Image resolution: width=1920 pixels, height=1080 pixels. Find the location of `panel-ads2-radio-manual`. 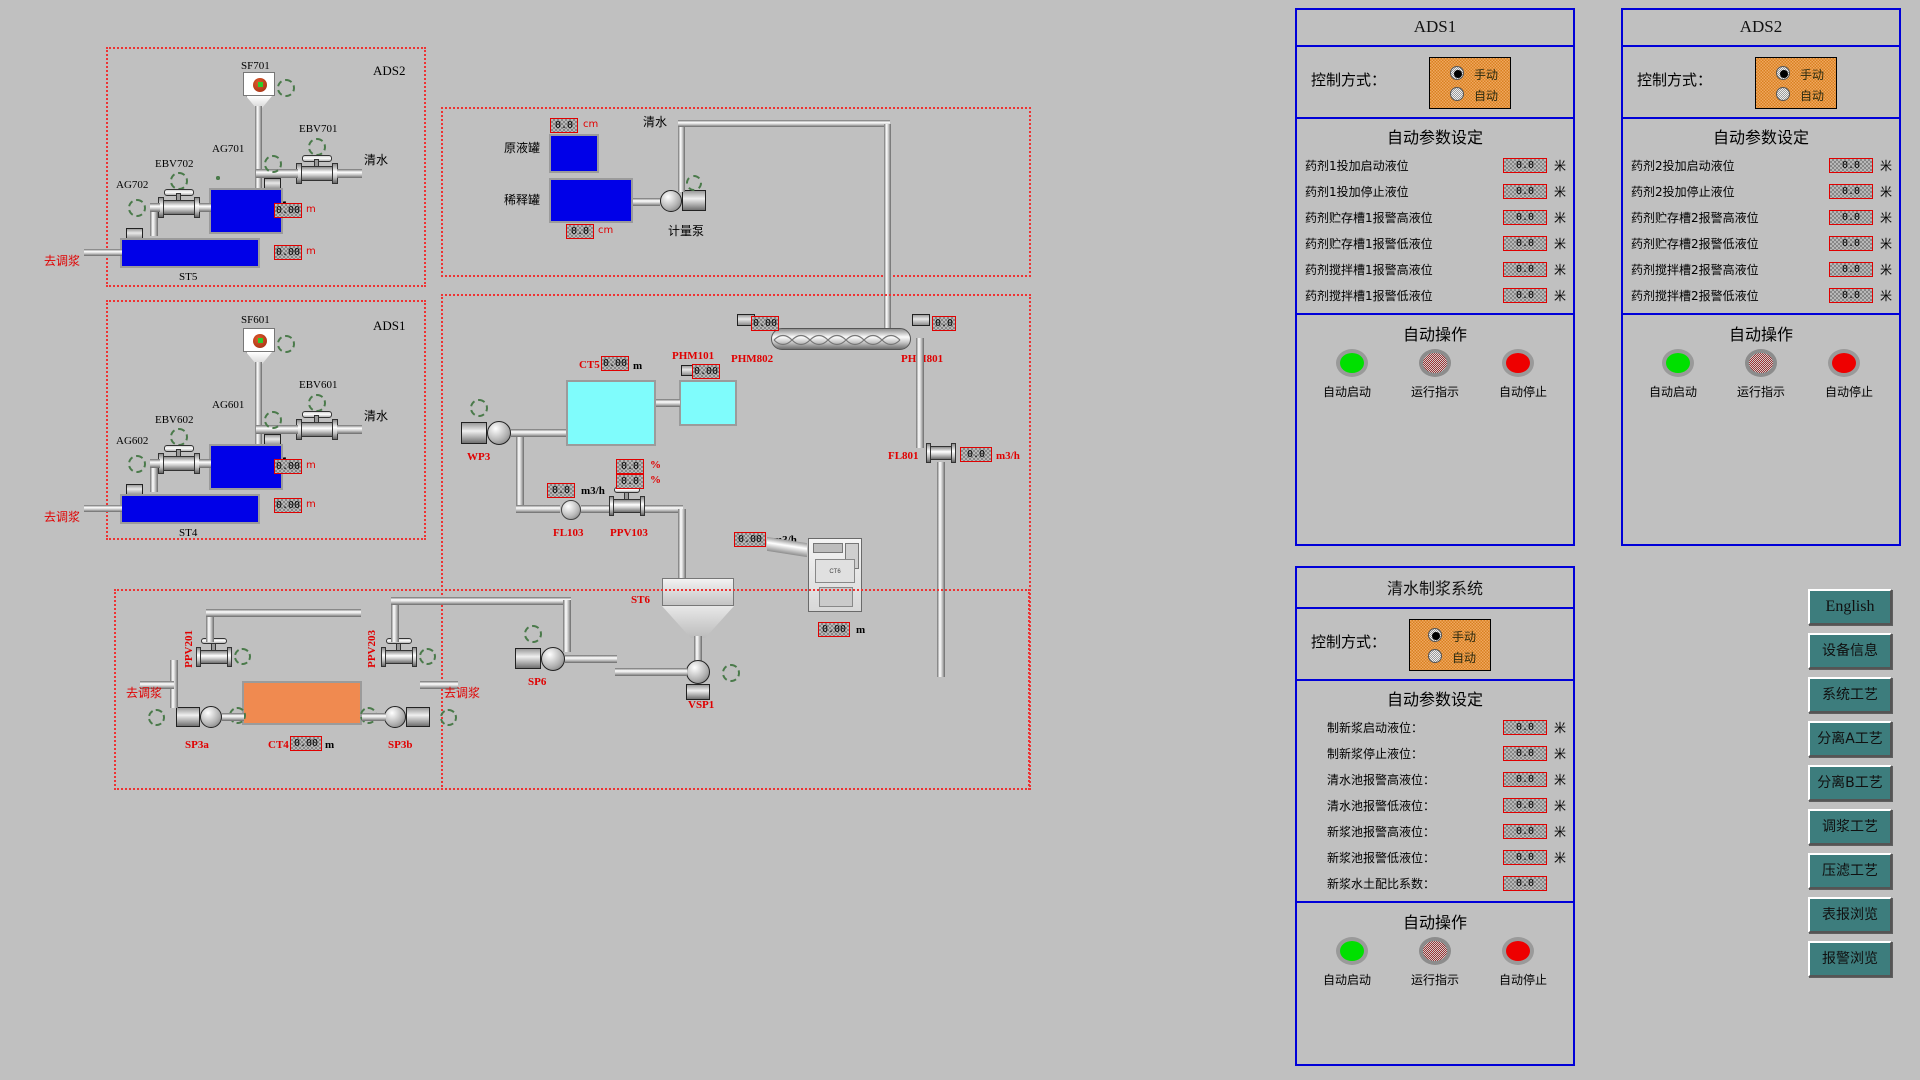

panel-ads2-radio-manual is located at coordinates (1783, 73).